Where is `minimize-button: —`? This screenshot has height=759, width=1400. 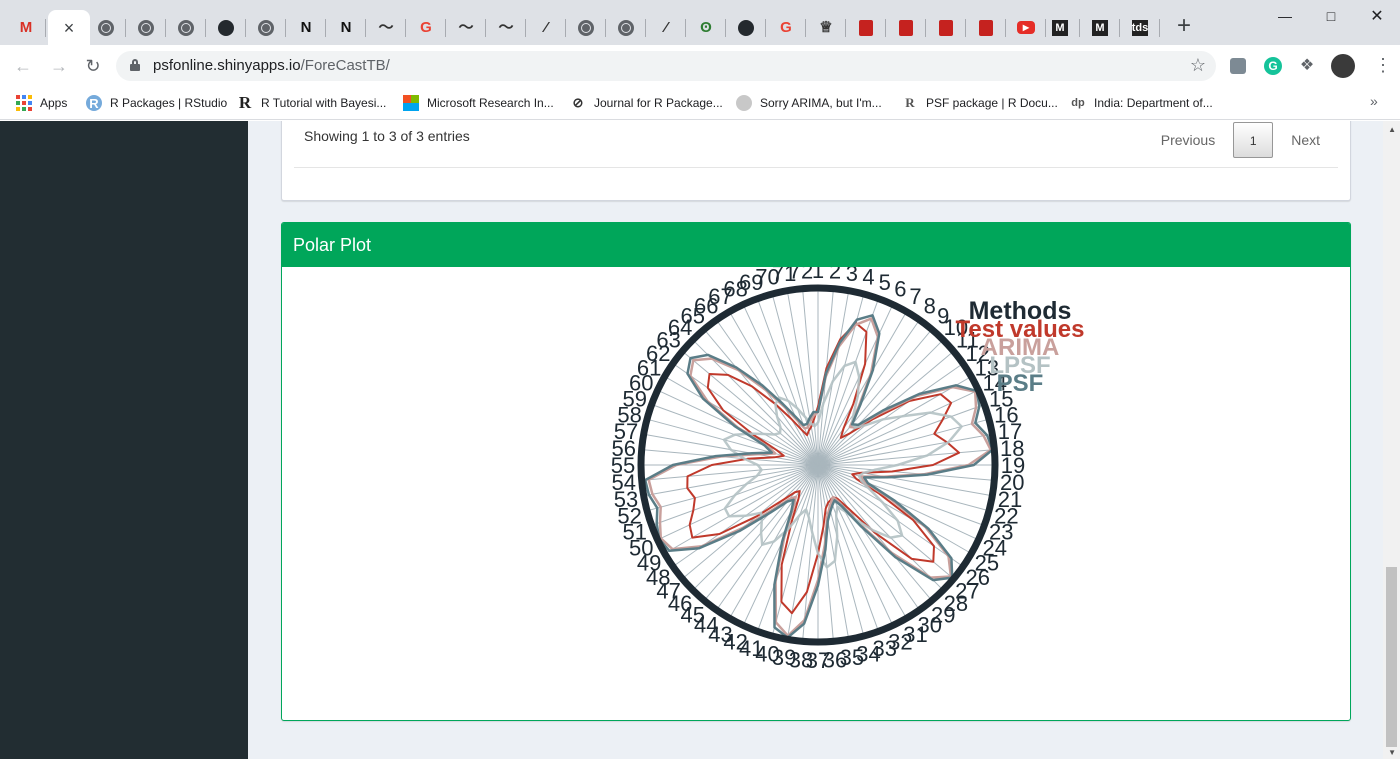
minimize-button: — is located at coordinates (1285, 16).